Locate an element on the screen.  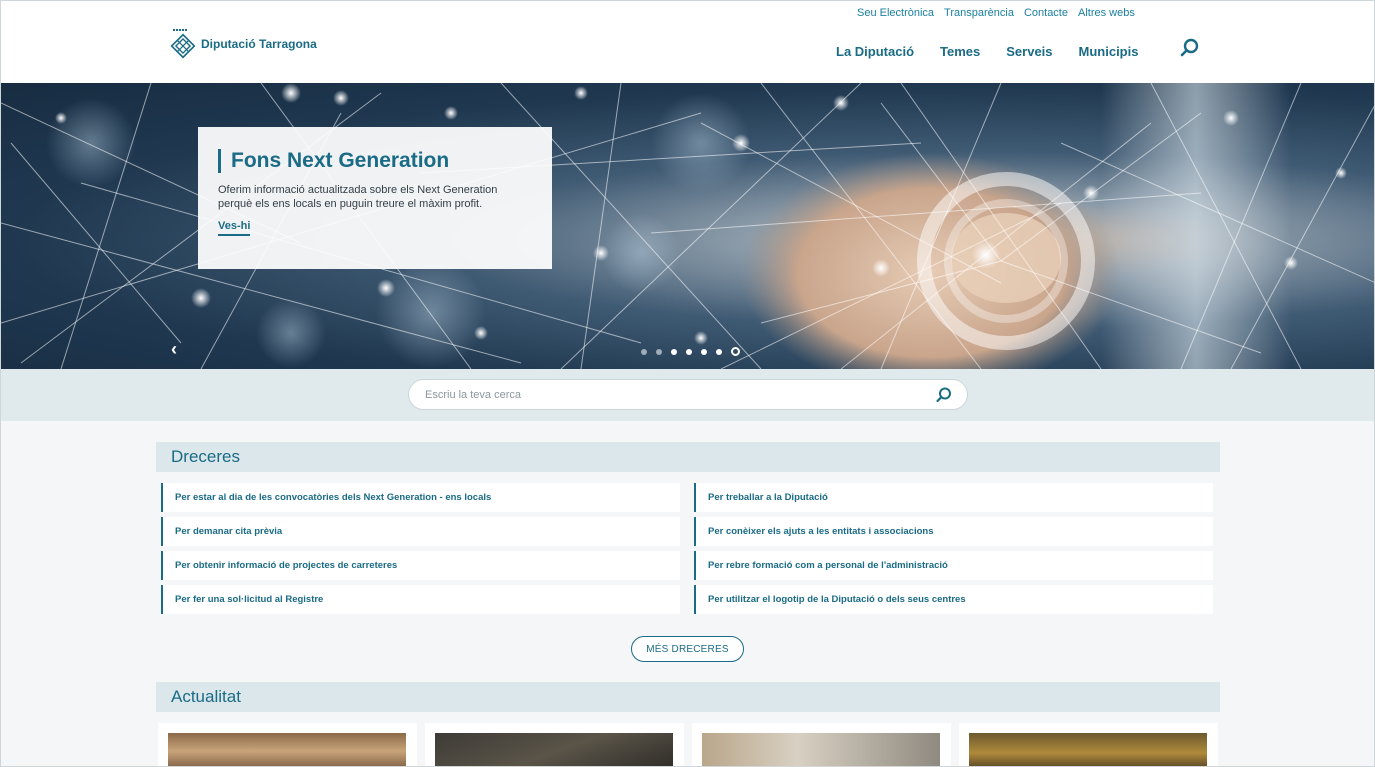
hero-title-text: Fons Next Generation is located at coordinates (340, 160).